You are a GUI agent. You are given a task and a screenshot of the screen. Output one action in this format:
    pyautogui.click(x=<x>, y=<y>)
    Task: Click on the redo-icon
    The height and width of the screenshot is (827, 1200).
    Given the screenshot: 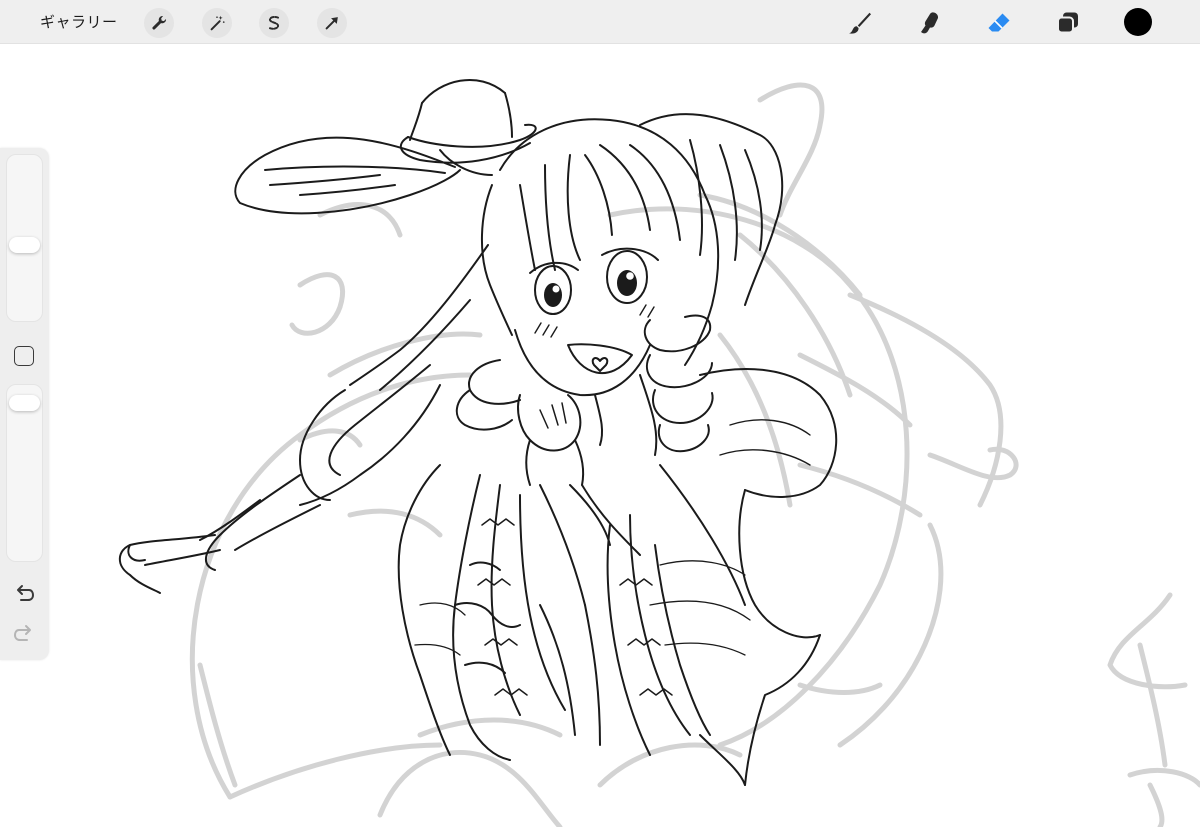 What is the action you would take?
    pyautogui.click(x=24, y=633)
    